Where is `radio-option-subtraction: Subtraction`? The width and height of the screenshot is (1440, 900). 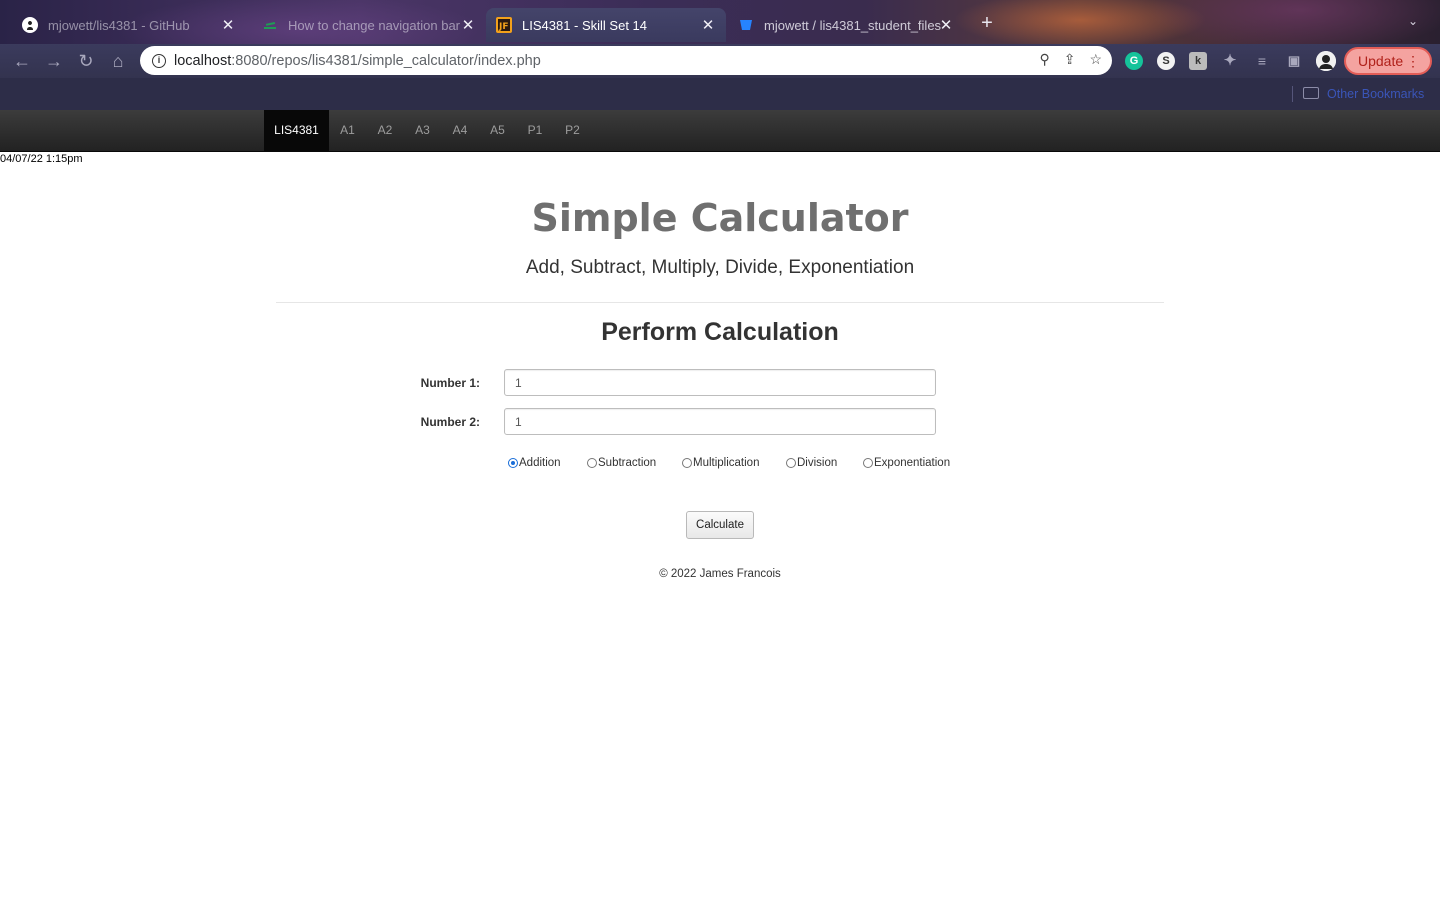 radio-option-subtraction: Subtraction is located at coordinates (621, 463).